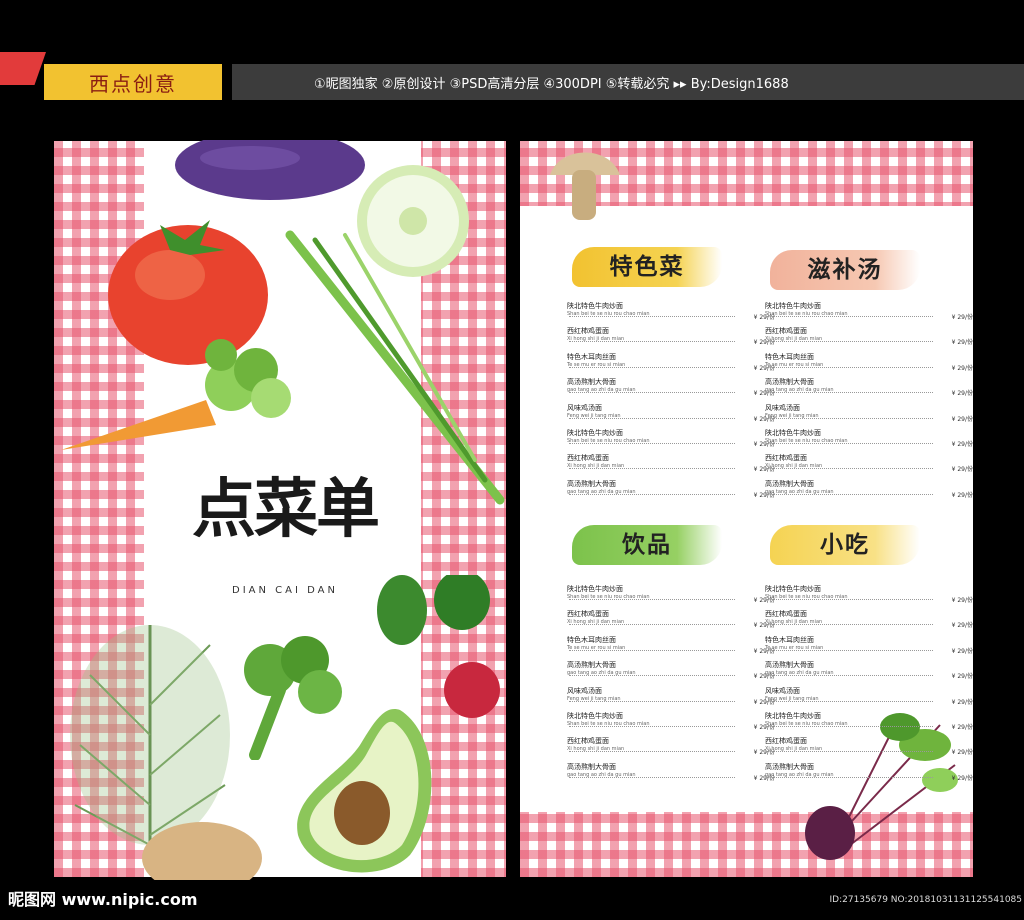 Image resolution: width=1024 pixels, height=920 pixels. I want to click on cover-title: 点菜单, so click(286, 509).